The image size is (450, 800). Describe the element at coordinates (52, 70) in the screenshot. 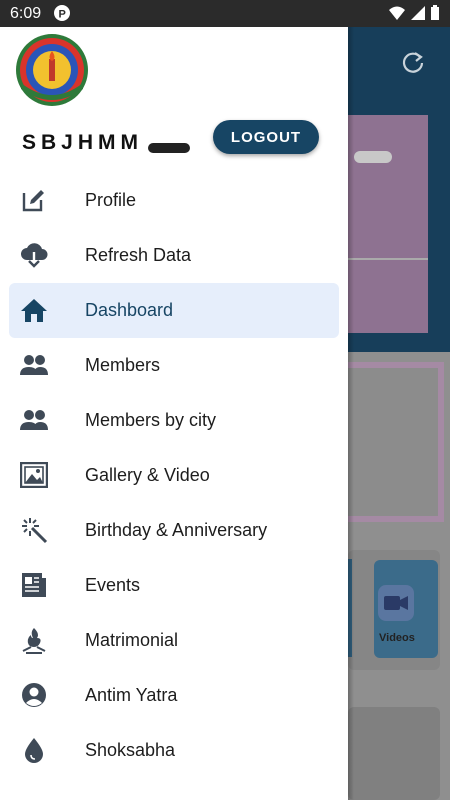

I see `organization-logo` at that location.